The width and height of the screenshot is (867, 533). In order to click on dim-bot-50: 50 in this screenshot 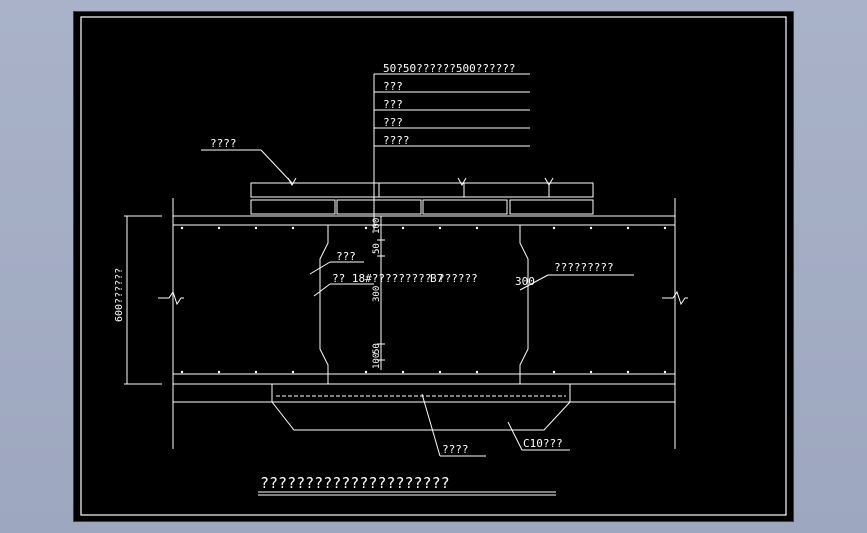, I will do `click(377, 348)`.